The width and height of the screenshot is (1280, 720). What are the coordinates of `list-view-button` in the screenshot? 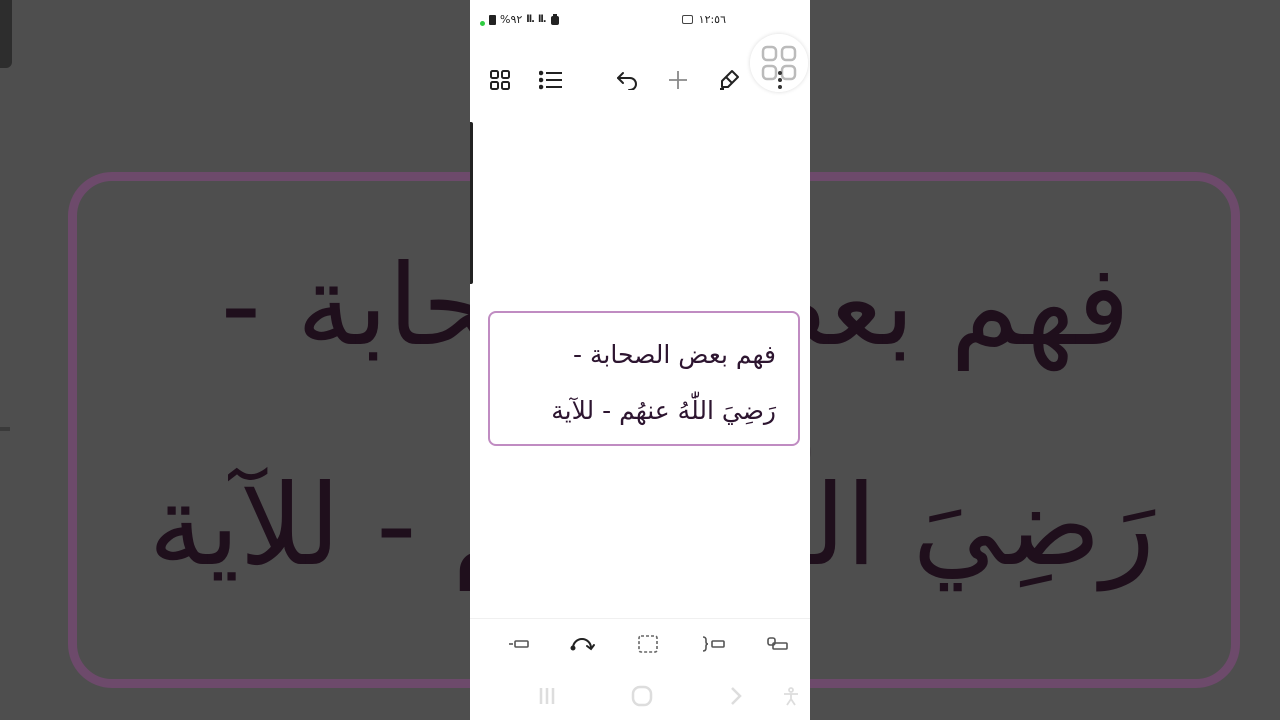 It's located at (551, 80).